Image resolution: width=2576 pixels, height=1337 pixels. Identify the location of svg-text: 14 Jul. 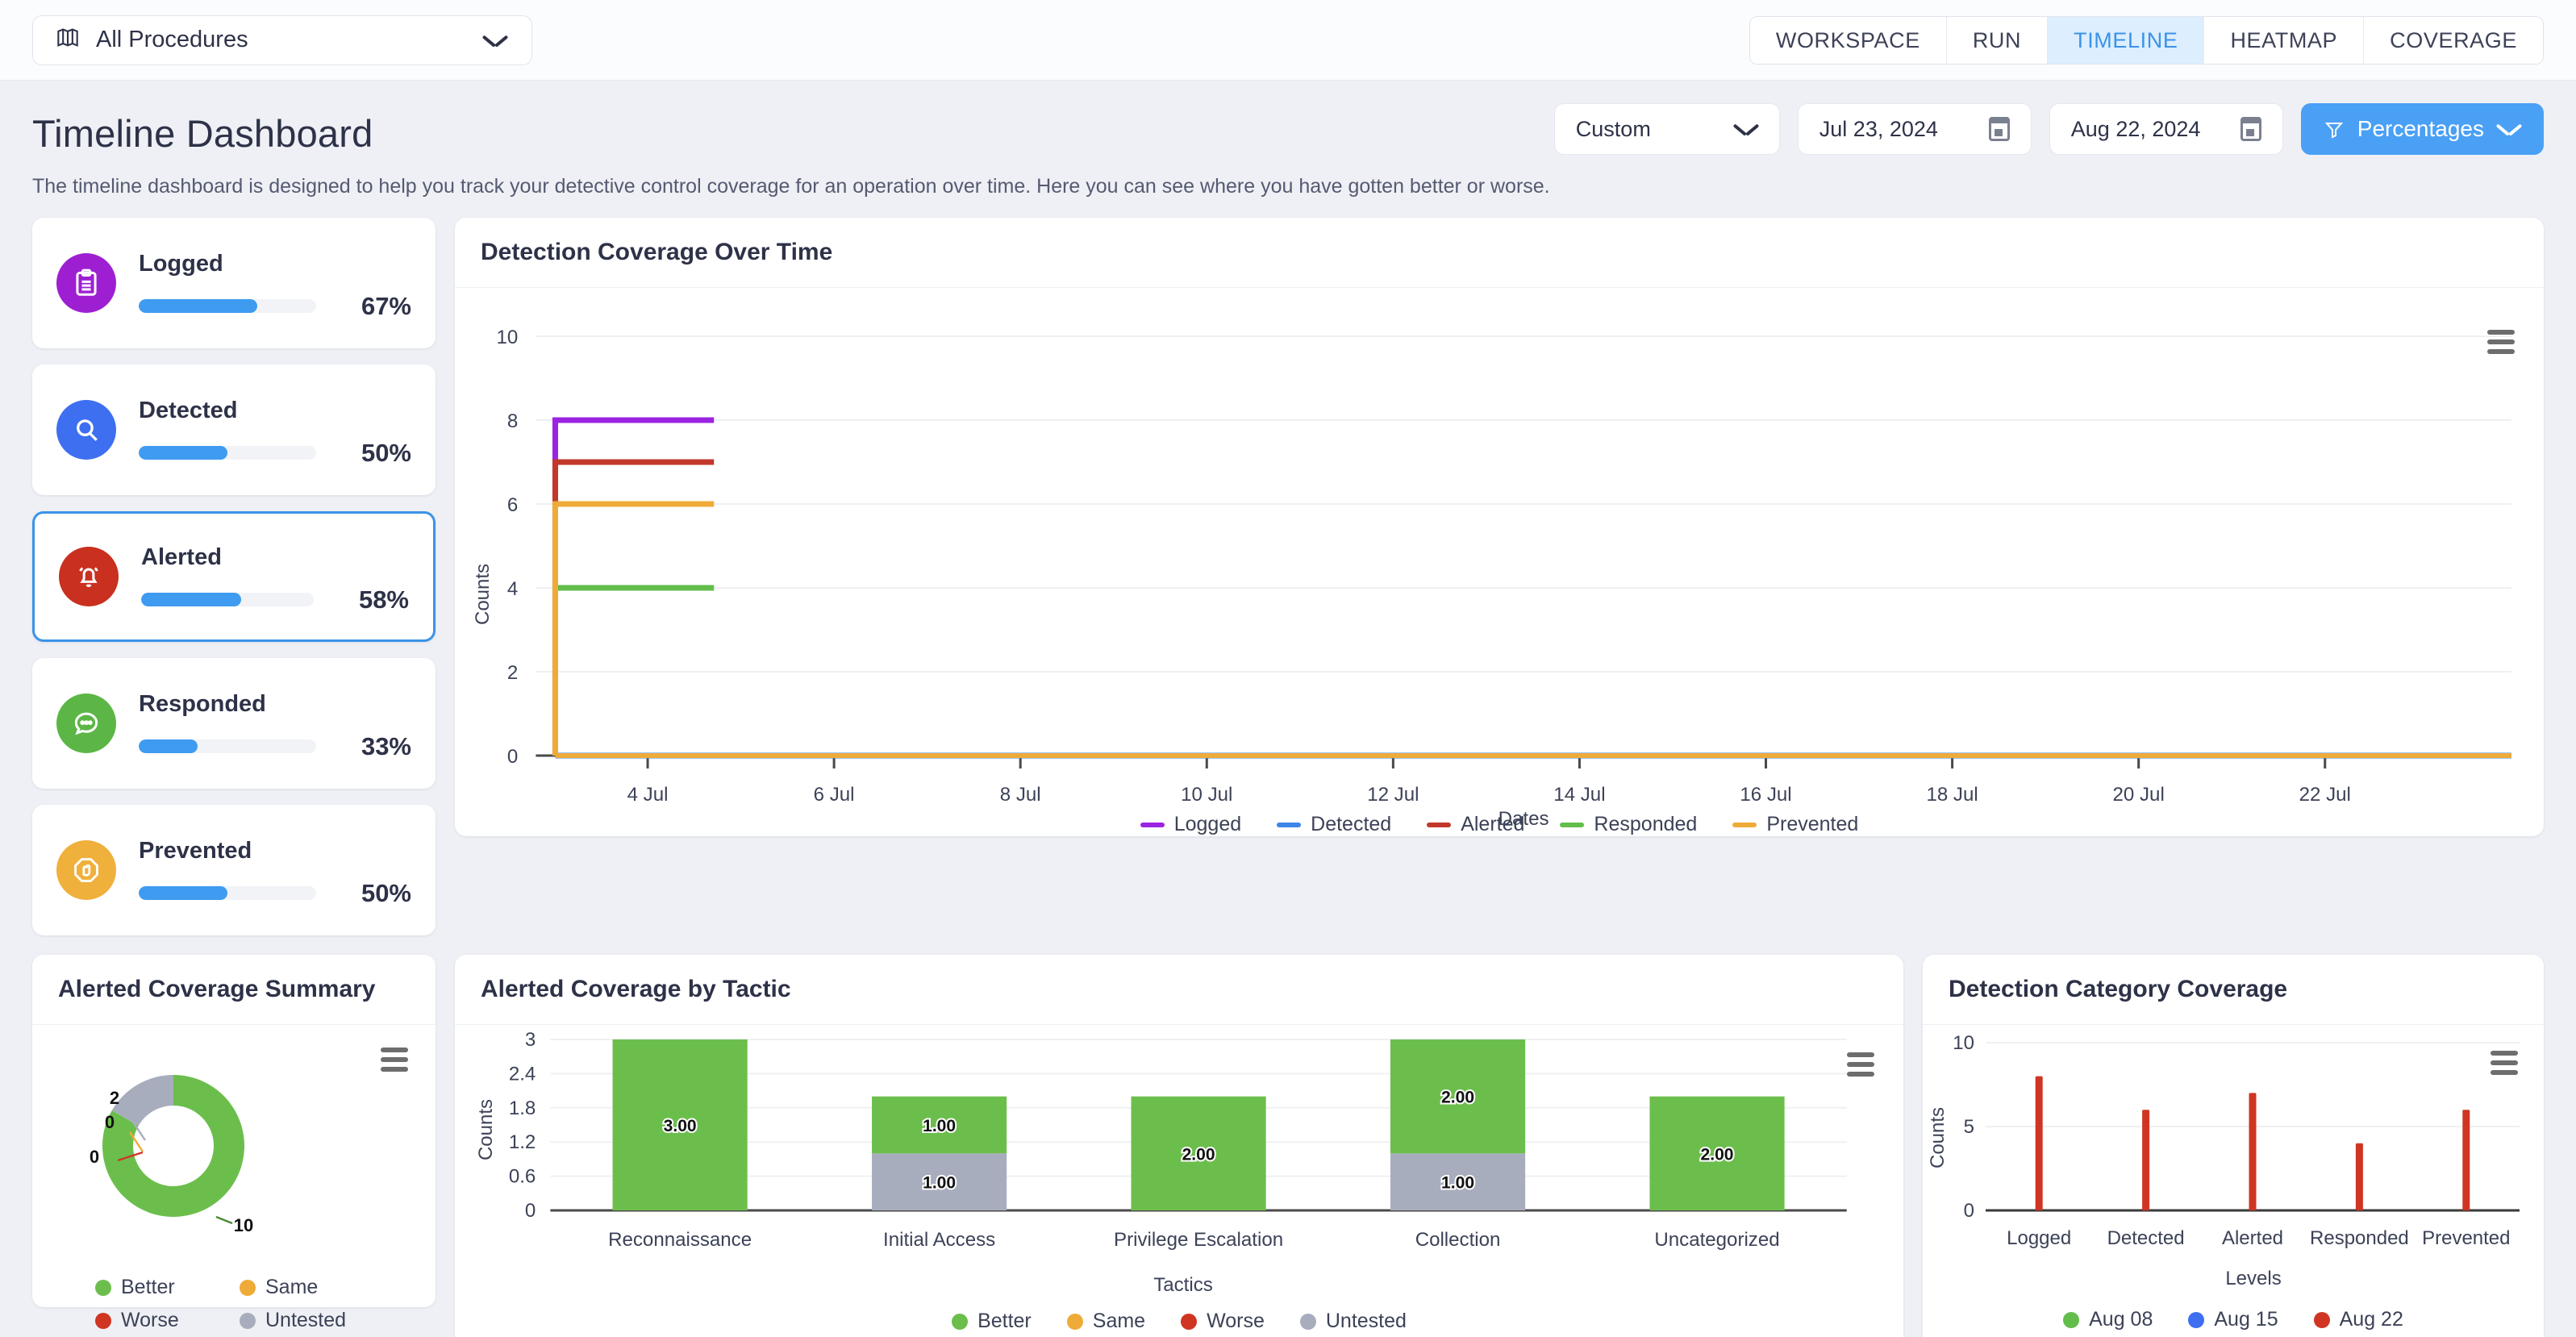
(1579, 795).